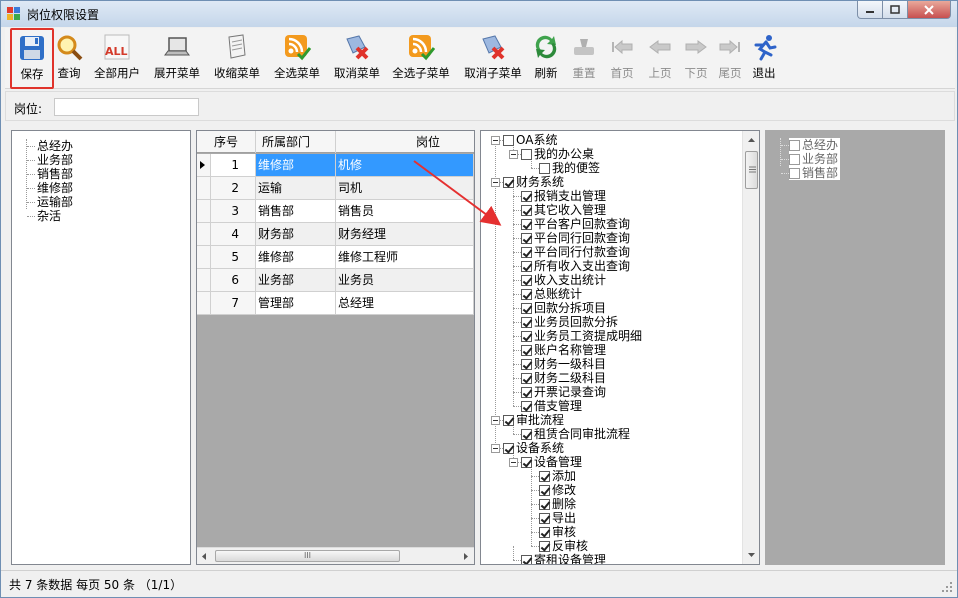 The image size is (958, 598). What do you see at coordinates (557, 546) in the screenshot?
I see `permission-node: 反审核` at bounding box center [557, 546].